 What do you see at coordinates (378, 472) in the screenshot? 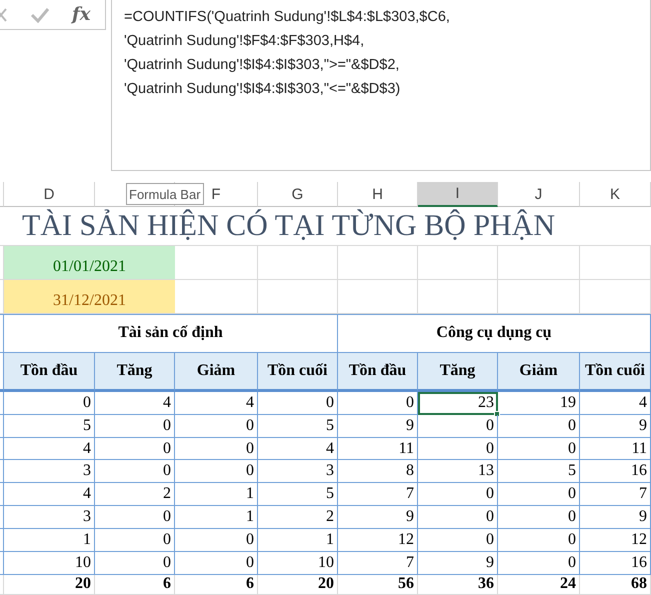
I see `table-cell: 8` at bounding box center [378, 472].